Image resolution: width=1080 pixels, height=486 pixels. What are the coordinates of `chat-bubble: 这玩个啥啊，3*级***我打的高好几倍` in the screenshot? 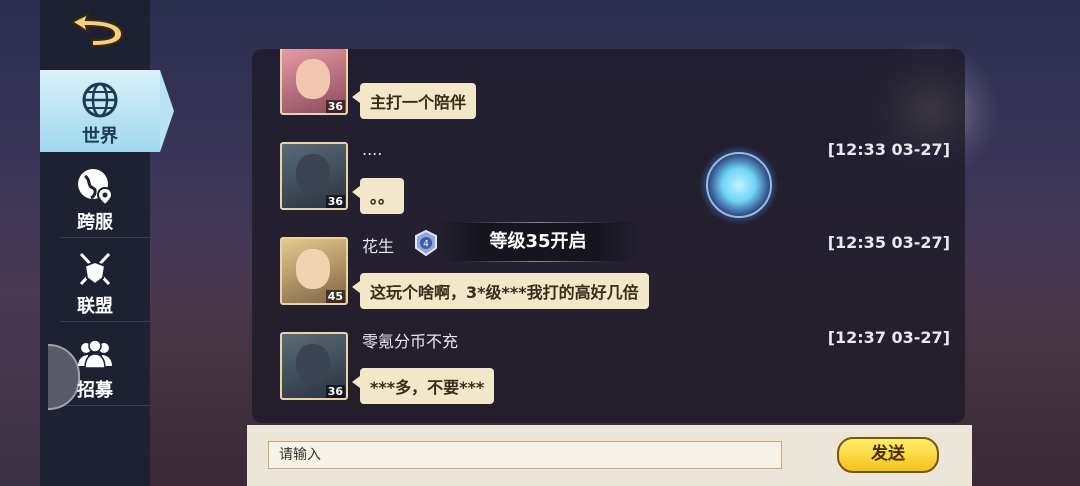 It's located at (500, 291).